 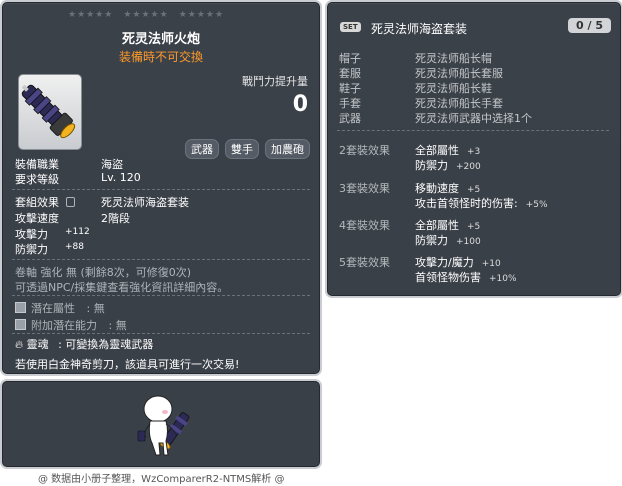 I want to click on set-effect-line: 防禦力 +200, so click(x=448, y=165).